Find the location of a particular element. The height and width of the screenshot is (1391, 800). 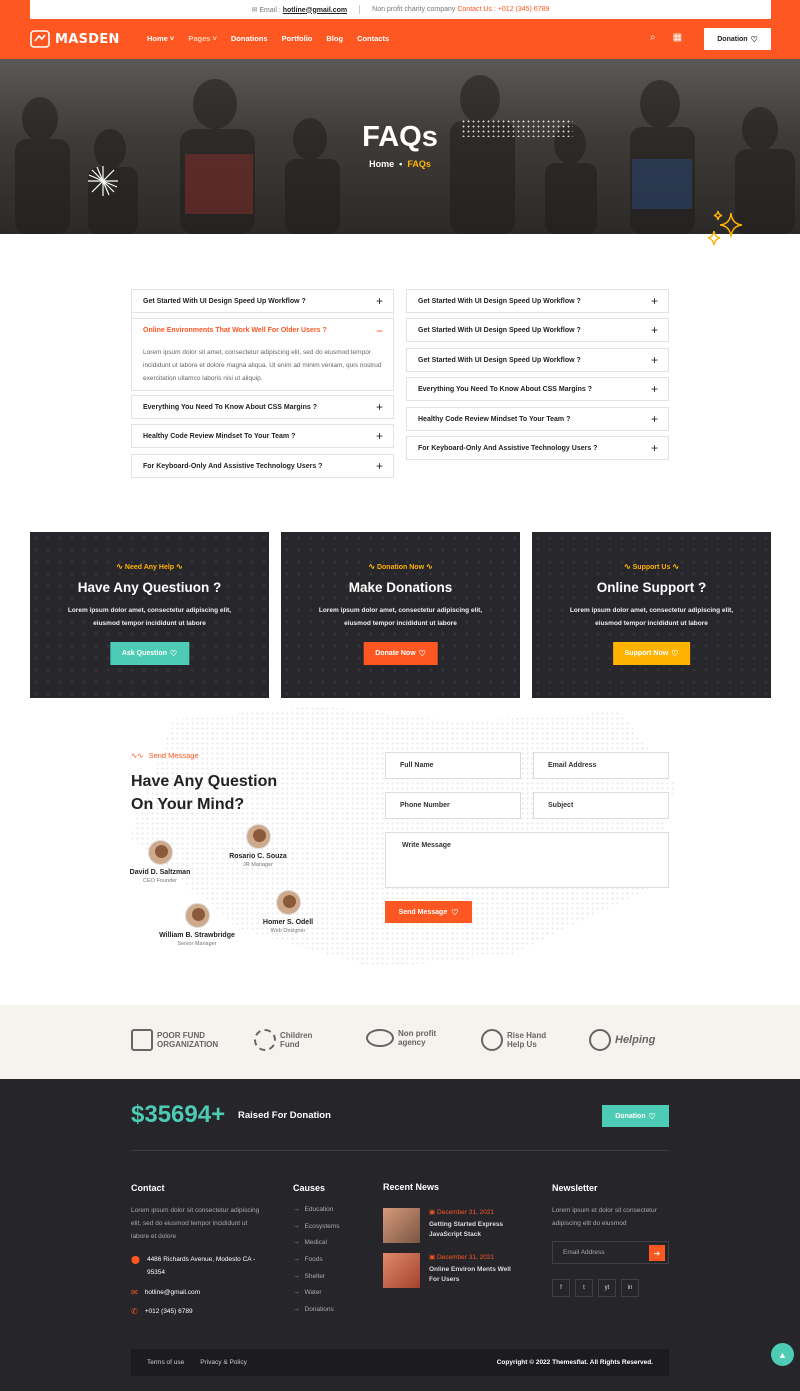

card-subtitle: ∿ Support Us ∿ is located at coordinates (651, 566).